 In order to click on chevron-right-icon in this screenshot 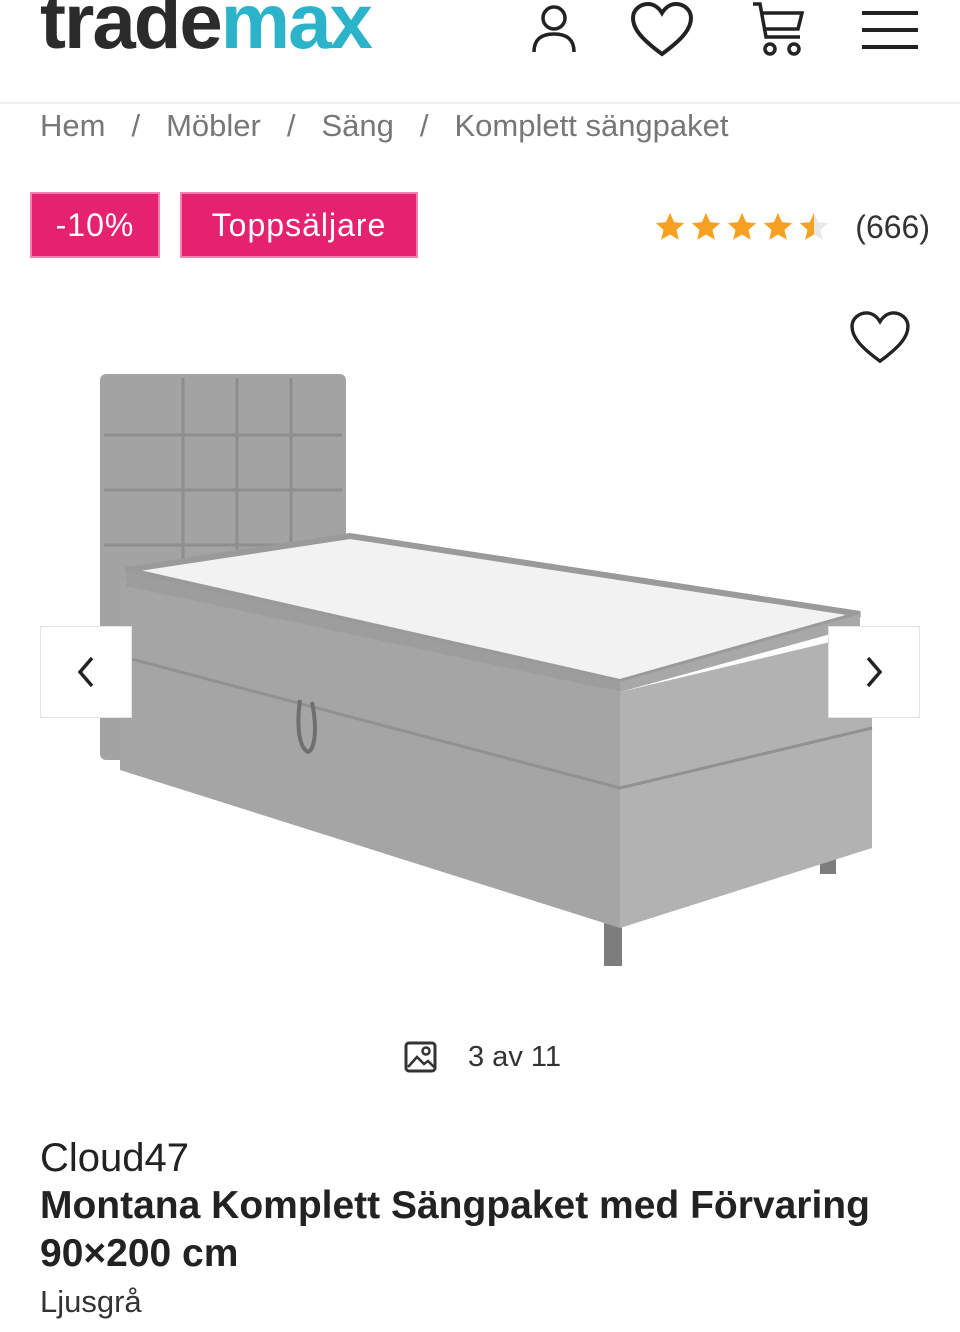, I will do `click(874, 672)`.